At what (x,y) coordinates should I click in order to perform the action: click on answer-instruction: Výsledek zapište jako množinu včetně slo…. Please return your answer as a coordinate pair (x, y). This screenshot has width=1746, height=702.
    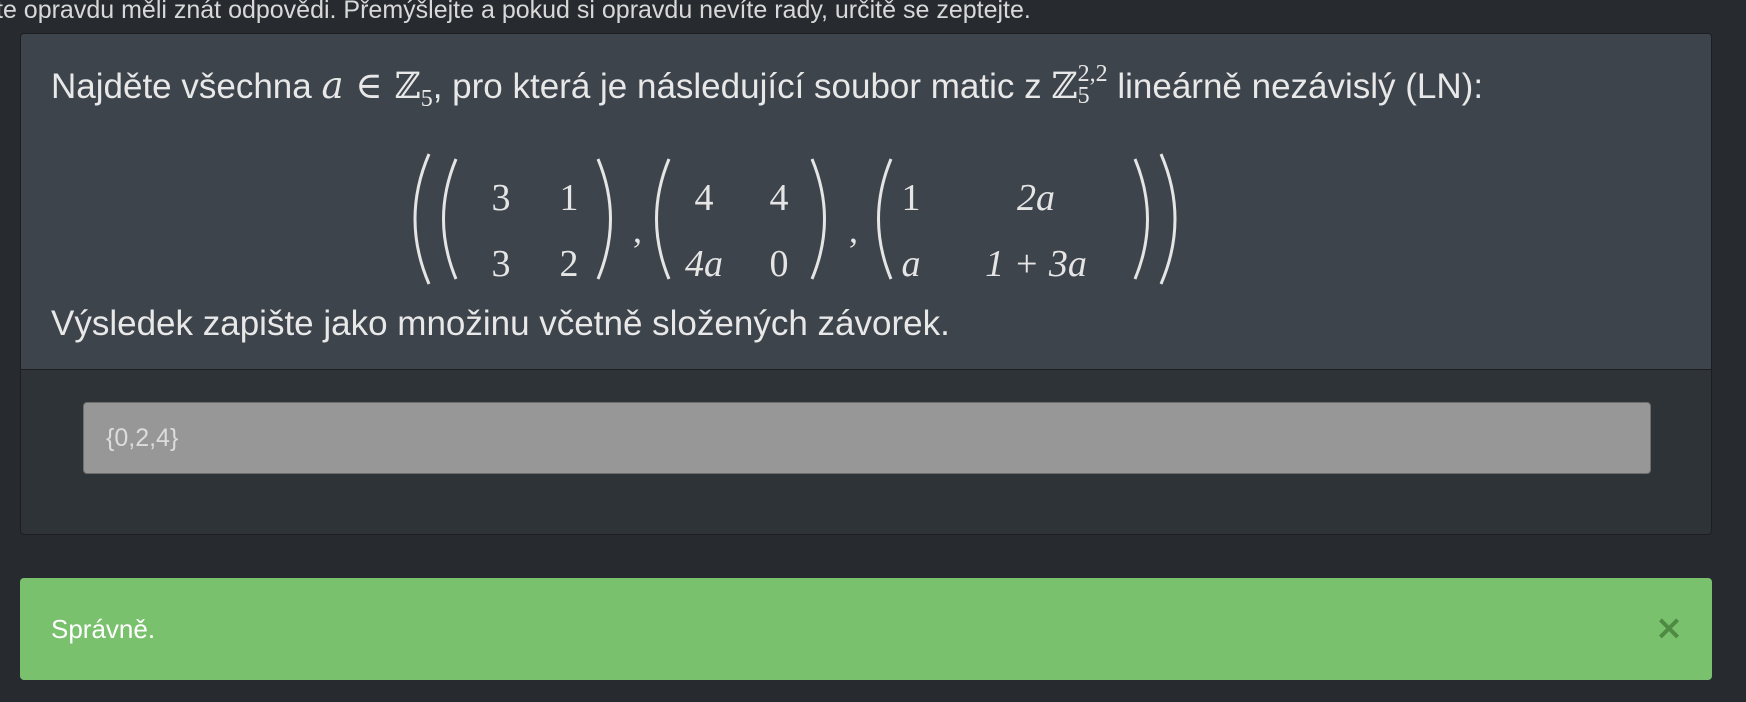
    Looking at the image, I should click on (500, 323).